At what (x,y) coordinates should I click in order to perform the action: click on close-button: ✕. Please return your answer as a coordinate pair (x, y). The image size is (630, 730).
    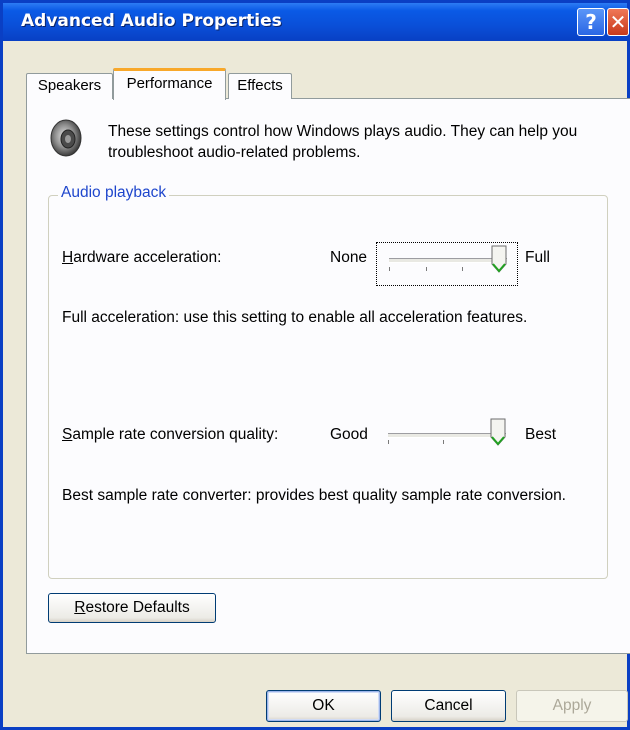
    Looking at the image, I should click on (618, 22).